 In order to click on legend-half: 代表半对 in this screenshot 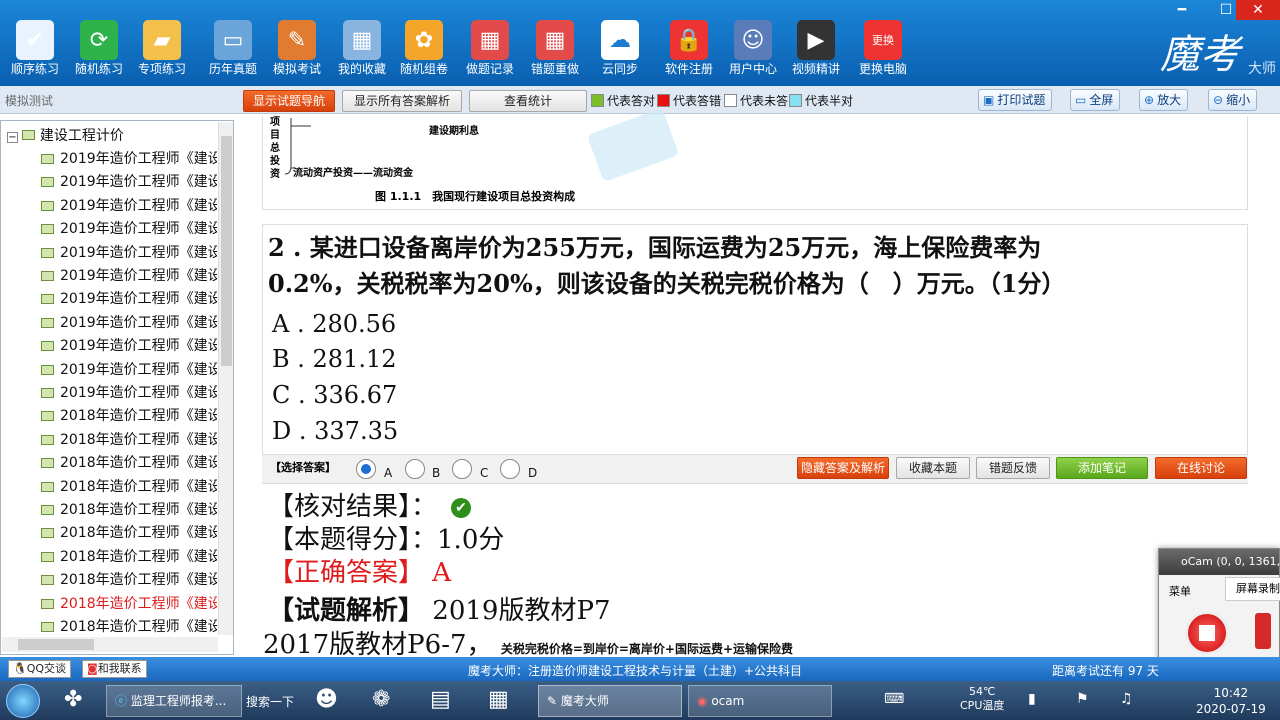, I will do `click(821, 100)`.